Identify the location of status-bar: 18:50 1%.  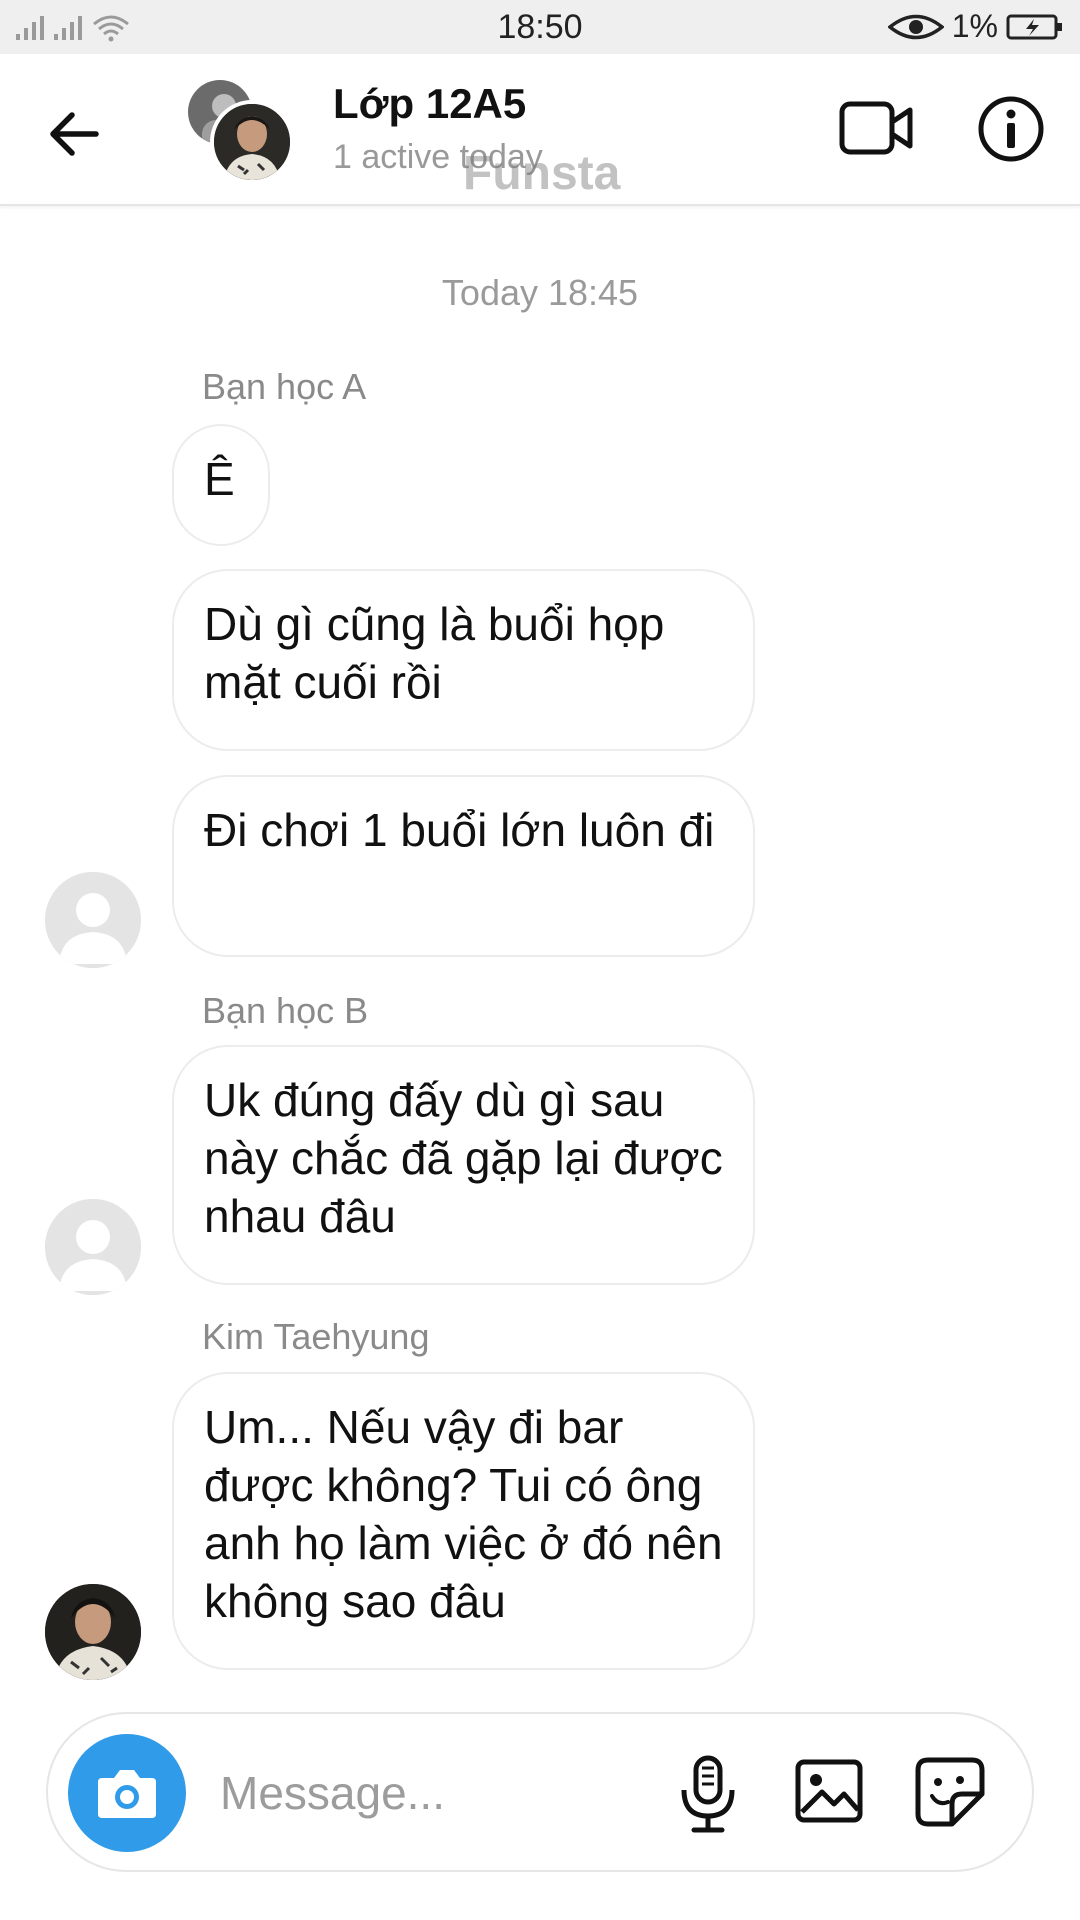
(540, 27).